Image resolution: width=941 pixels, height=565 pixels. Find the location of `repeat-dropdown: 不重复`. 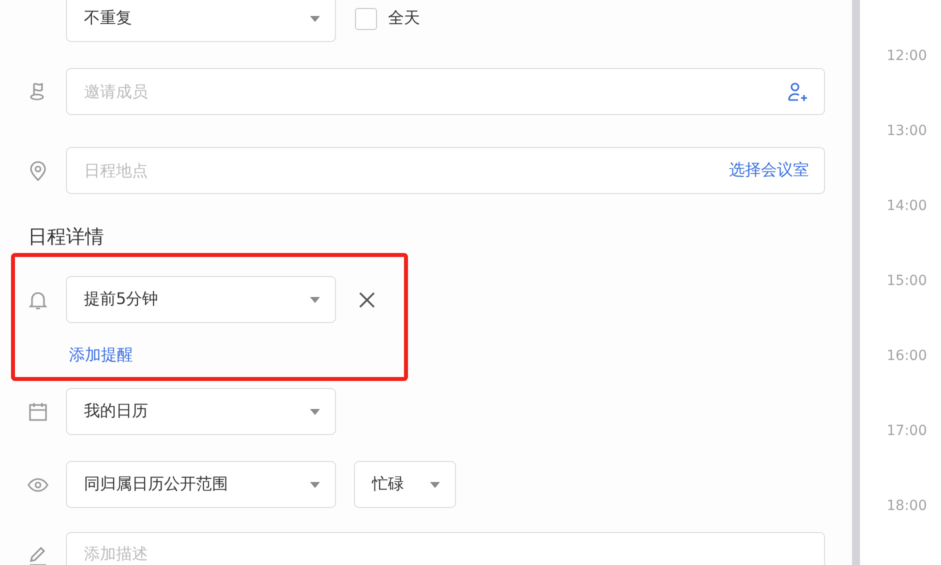

repeat-dropdown: 不重复 is located at coordinates (201, 21).